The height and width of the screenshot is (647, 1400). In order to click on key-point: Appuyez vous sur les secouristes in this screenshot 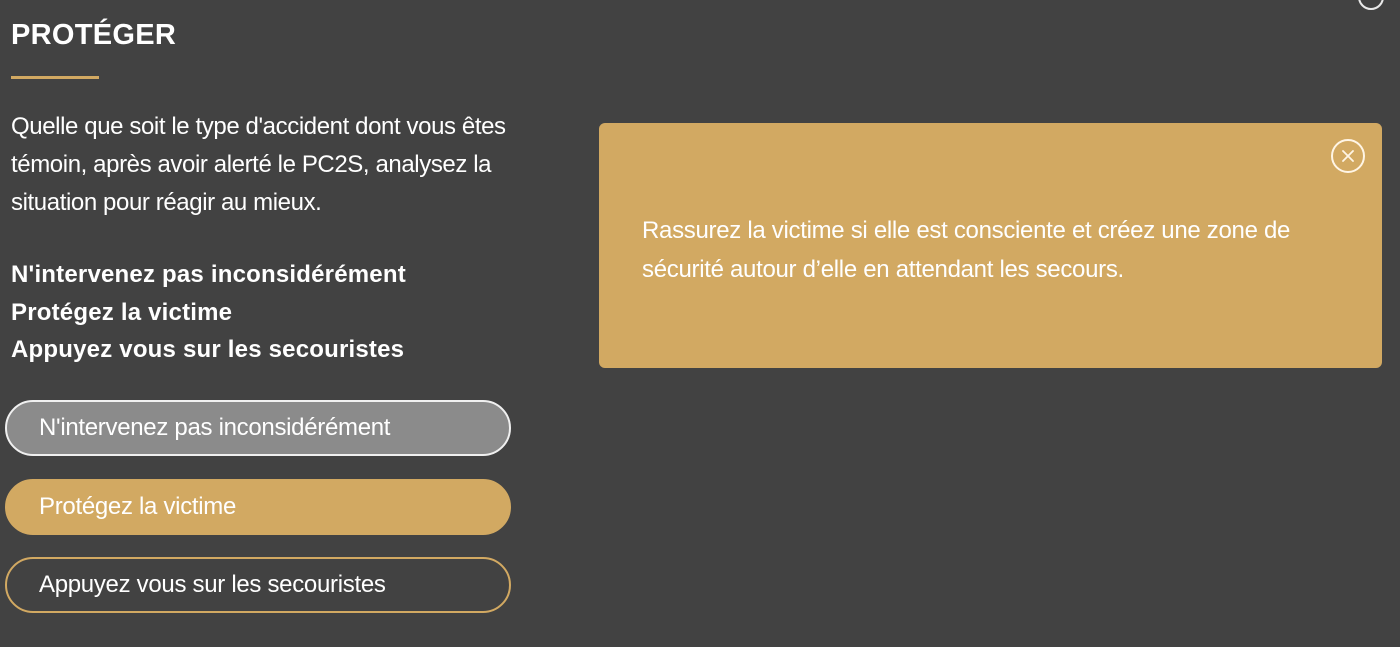, I will do `click(208, 349)`.